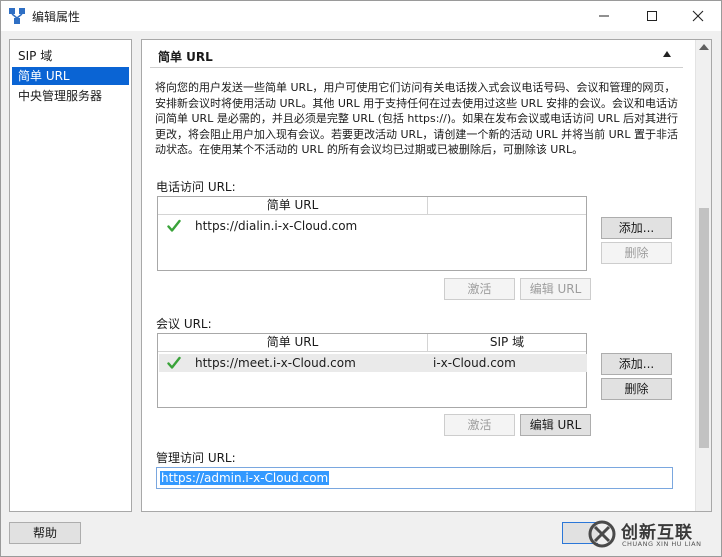  I want to click on meeting-edit-url-button: 编辑 URL, so click(555, 425).